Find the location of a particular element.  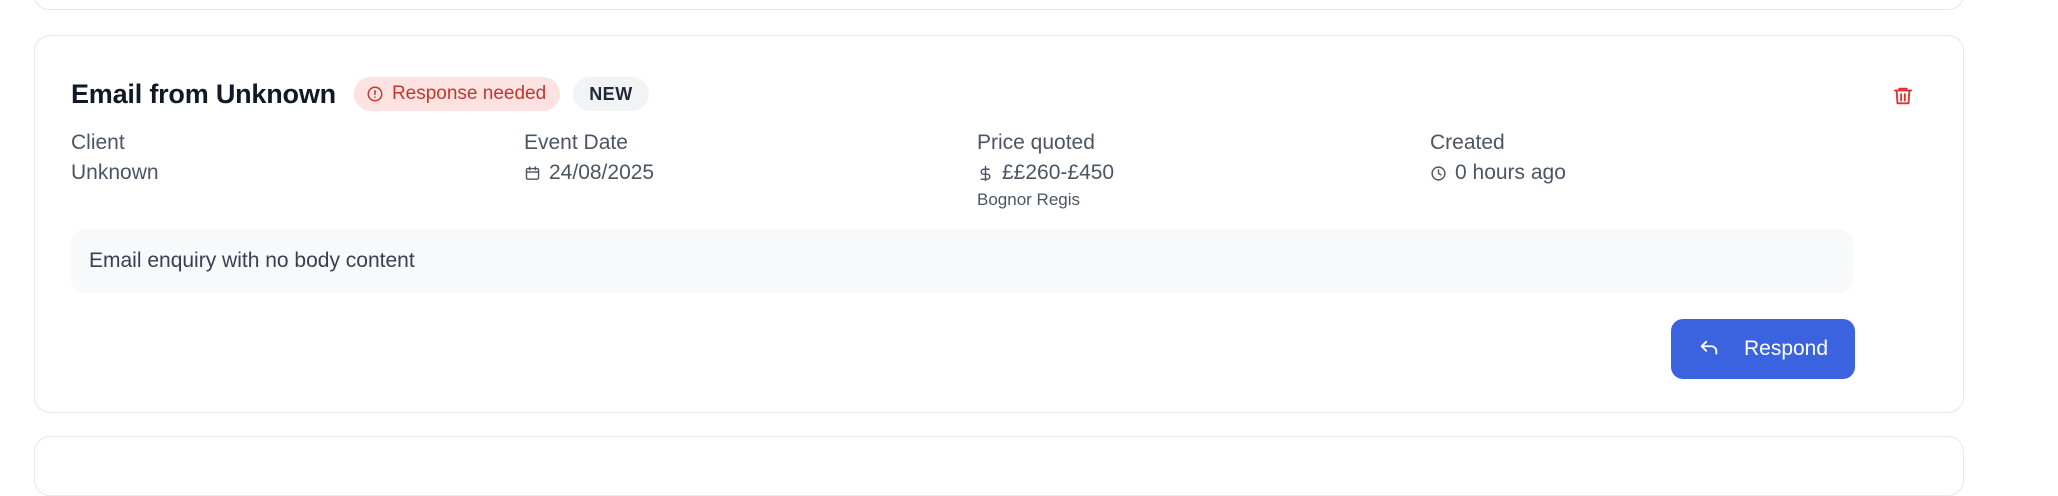

response-needed-badge: Response needed is located at coordinates (457, 94).